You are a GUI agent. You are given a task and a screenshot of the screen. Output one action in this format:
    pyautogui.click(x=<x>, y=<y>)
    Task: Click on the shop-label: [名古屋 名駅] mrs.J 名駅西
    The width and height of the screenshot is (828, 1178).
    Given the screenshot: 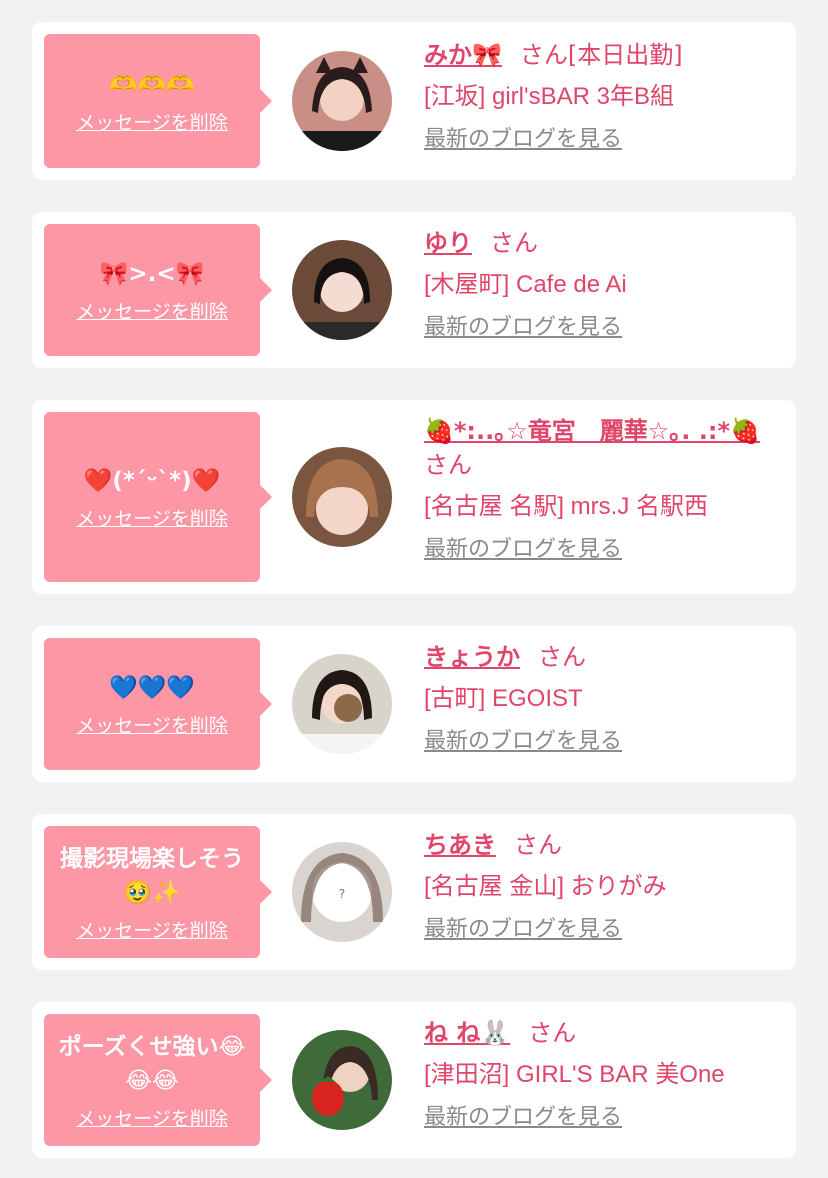 What is the action you would take?
    pyautogui.click(x=566, y=506)
    